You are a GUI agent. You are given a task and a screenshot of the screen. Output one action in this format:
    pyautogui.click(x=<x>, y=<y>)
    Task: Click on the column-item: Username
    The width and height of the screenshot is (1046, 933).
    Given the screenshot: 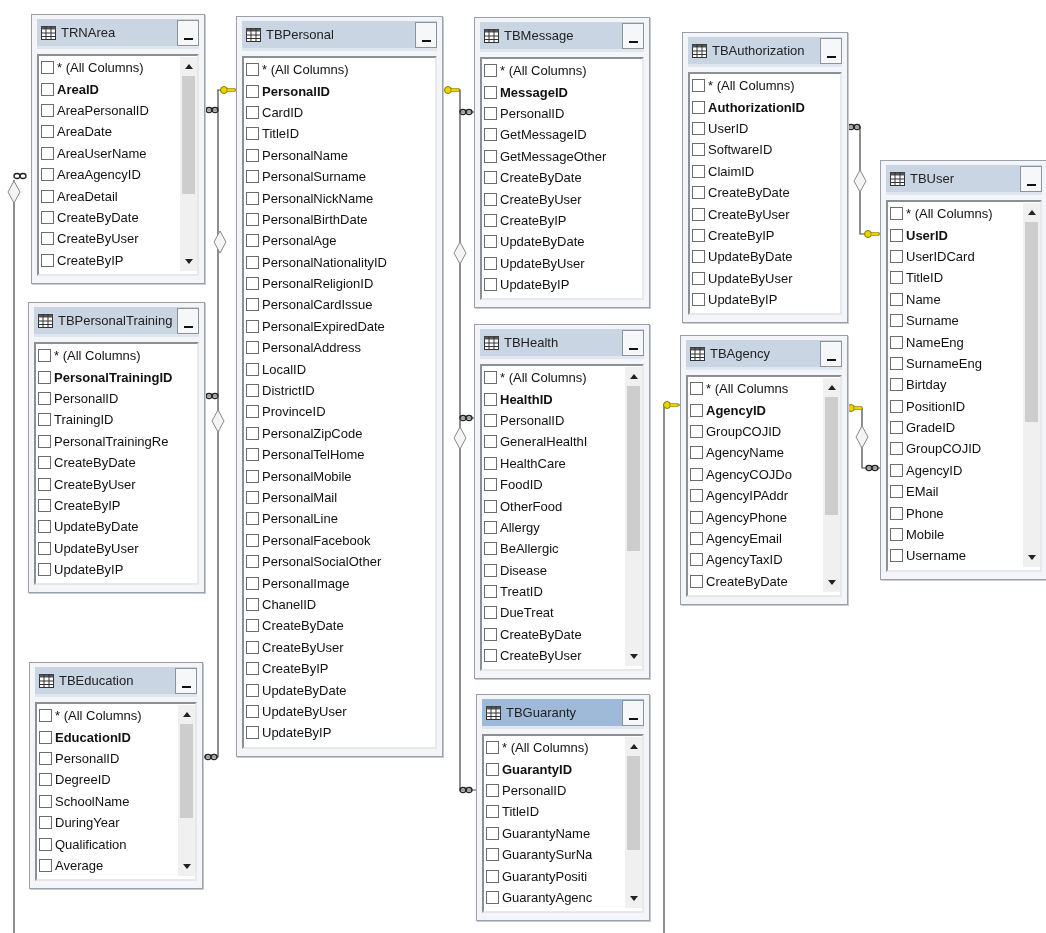 What is the action you would take?
    pyautogui.click(x=955, y=556)
    